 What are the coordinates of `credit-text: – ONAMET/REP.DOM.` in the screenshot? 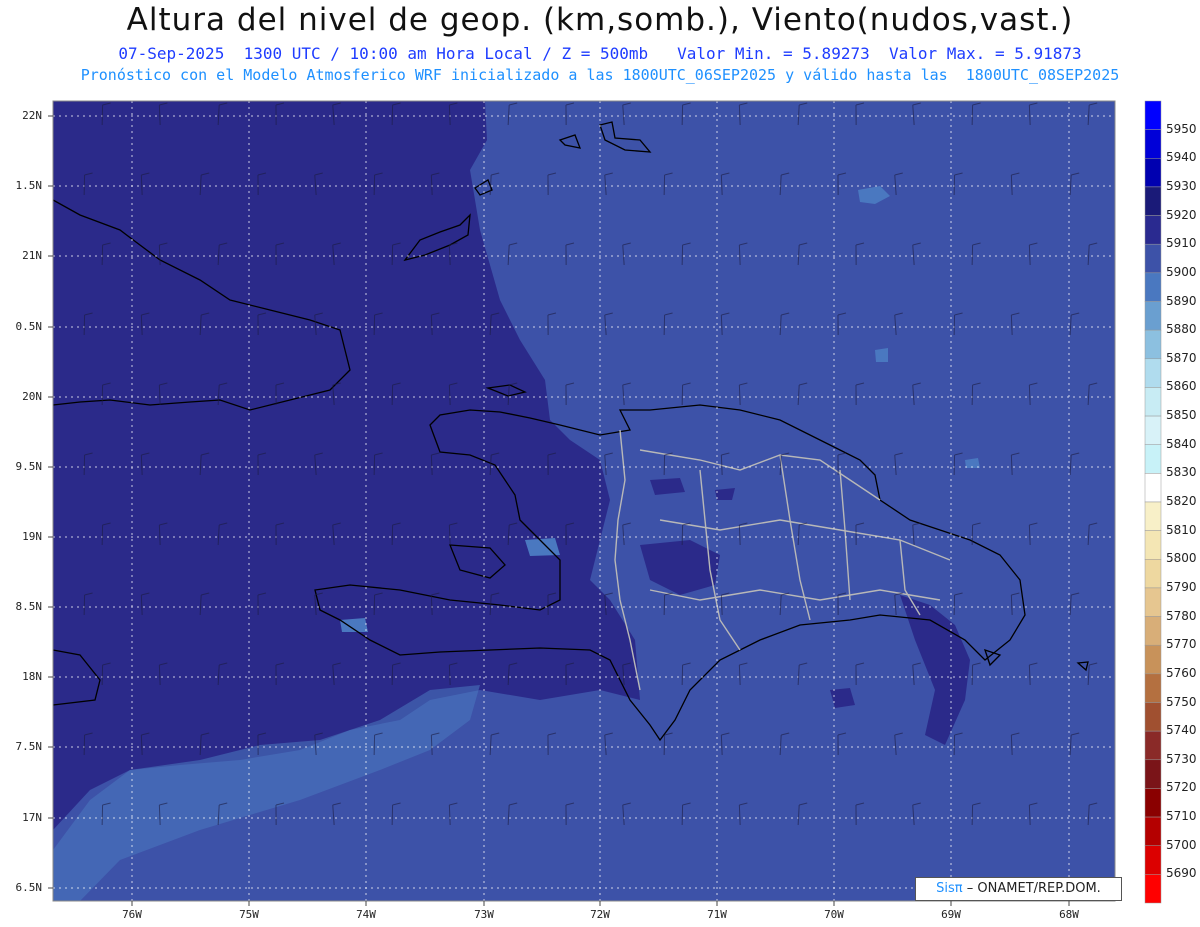 It's located at (1033, 888).